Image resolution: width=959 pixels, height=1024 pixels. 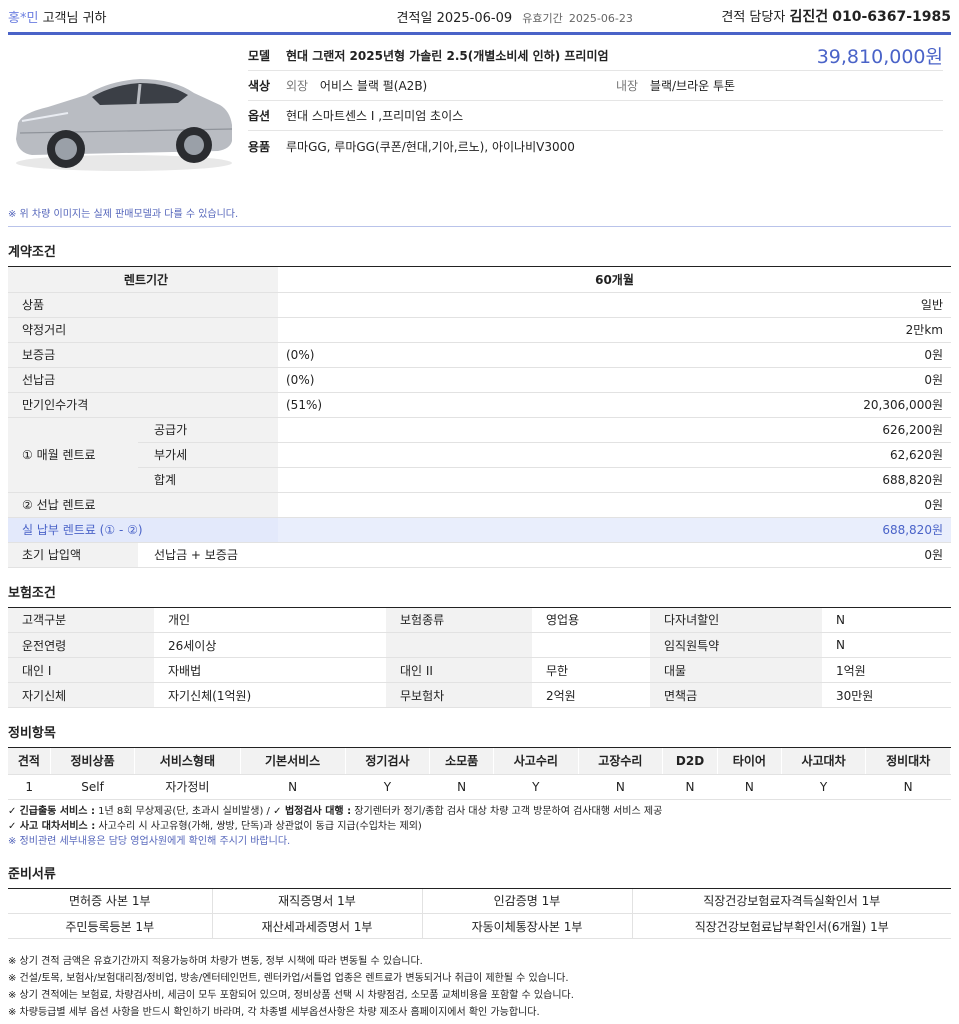 I want to click on insurance-label: 다자녀할인, so click(x=736, y=620).